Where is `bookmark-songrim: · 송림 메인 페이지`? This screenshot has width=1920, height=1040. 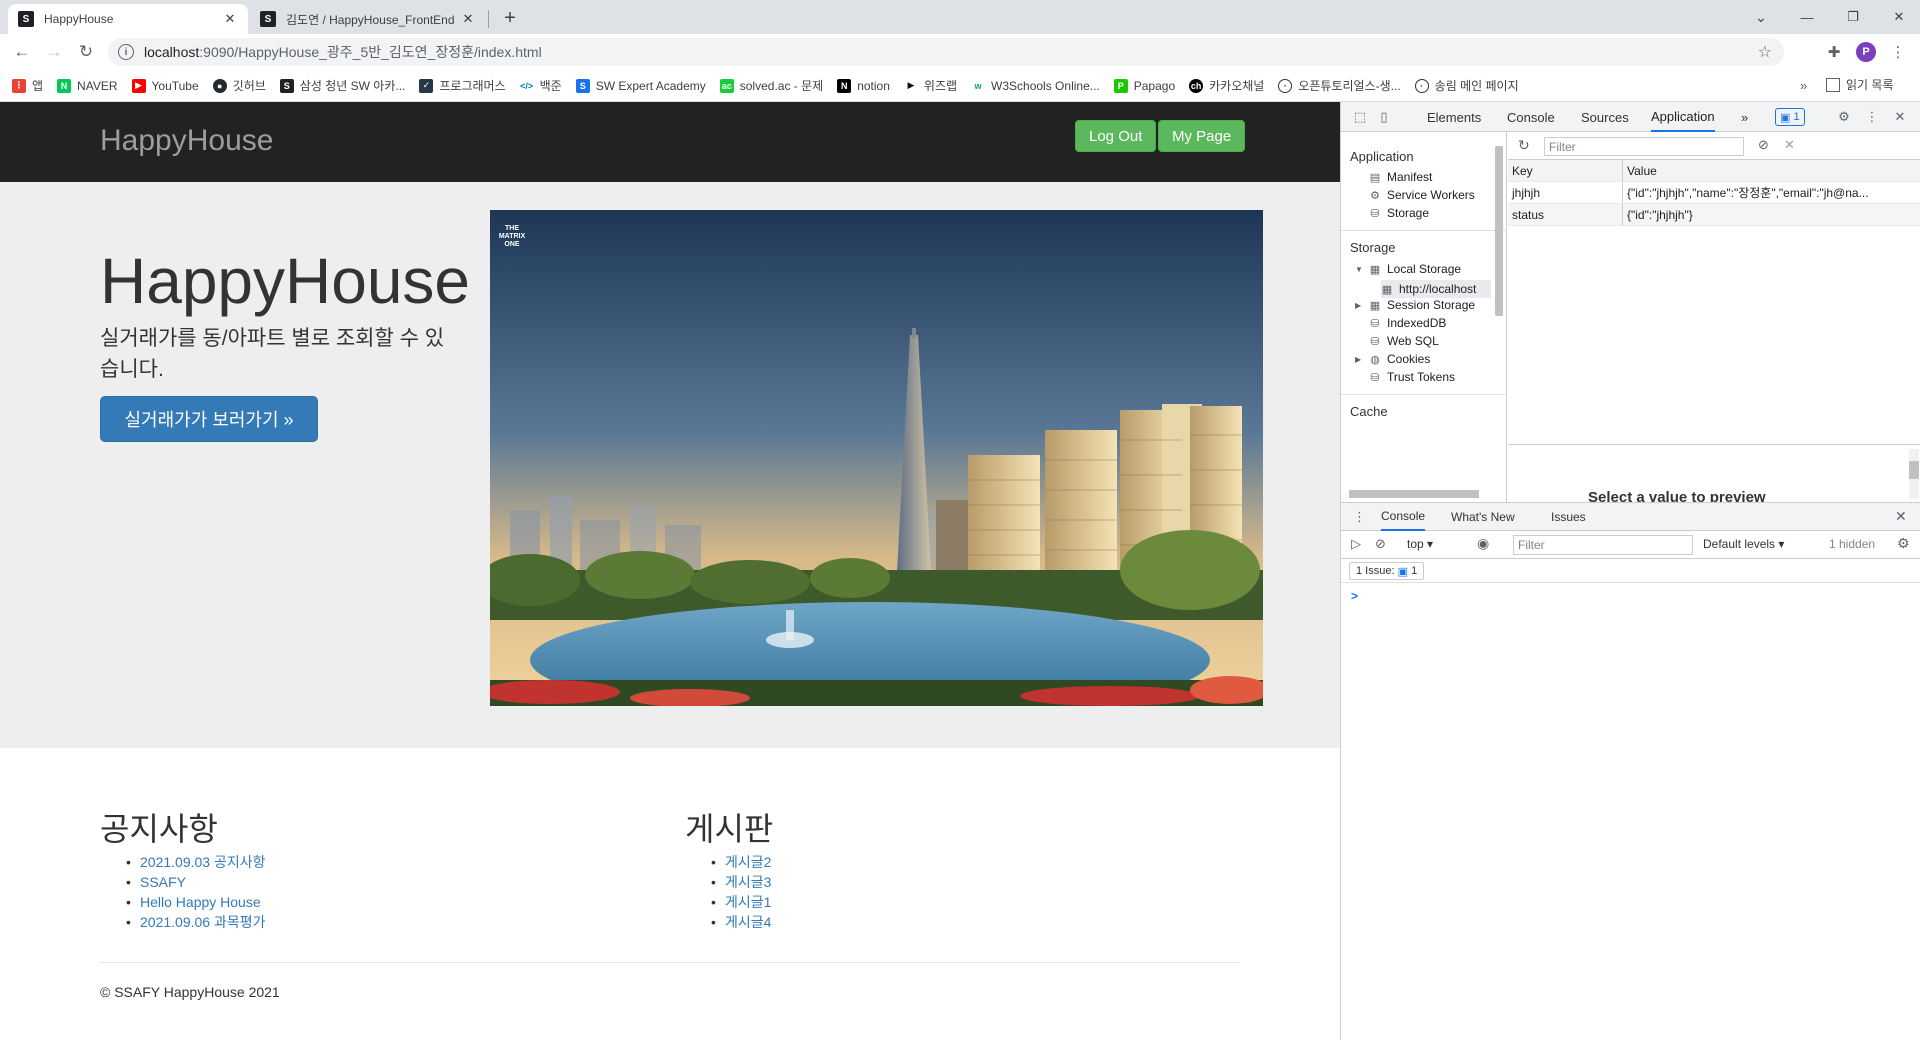
bookmark-songrim: · 송림 메인 페이지 is located at coordinates (1466, 85).